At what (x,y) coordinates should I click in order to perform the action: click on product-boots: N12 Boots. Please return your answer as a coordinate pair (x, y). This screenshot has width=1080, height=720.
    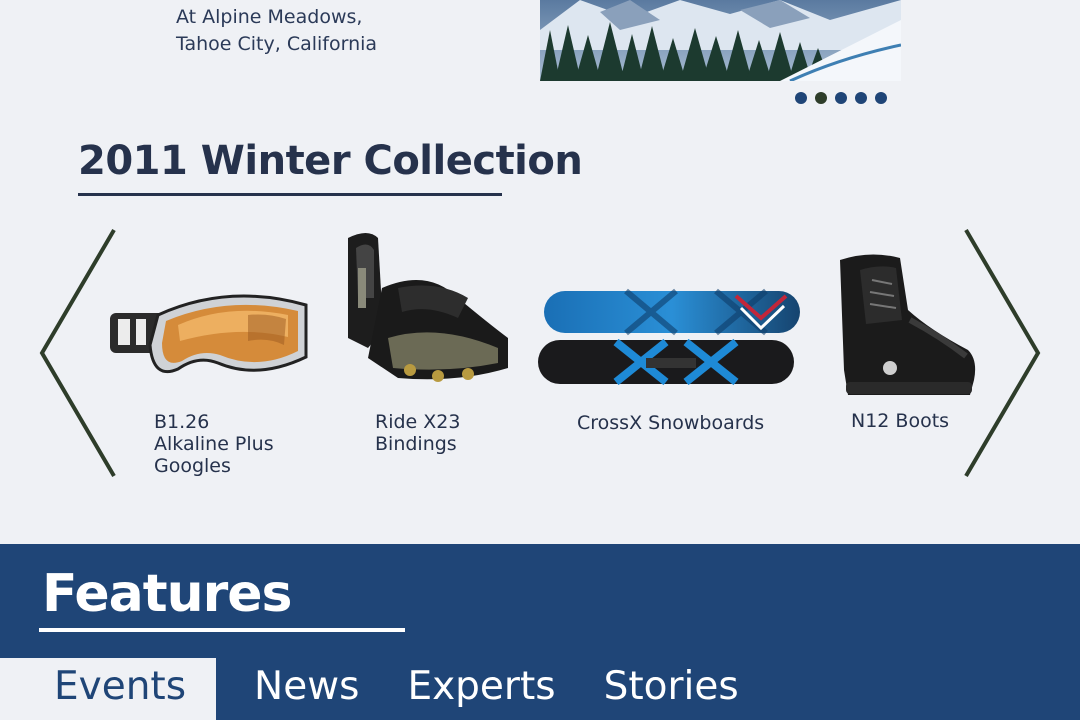
    Looking at the image, I should click on (900, 345).